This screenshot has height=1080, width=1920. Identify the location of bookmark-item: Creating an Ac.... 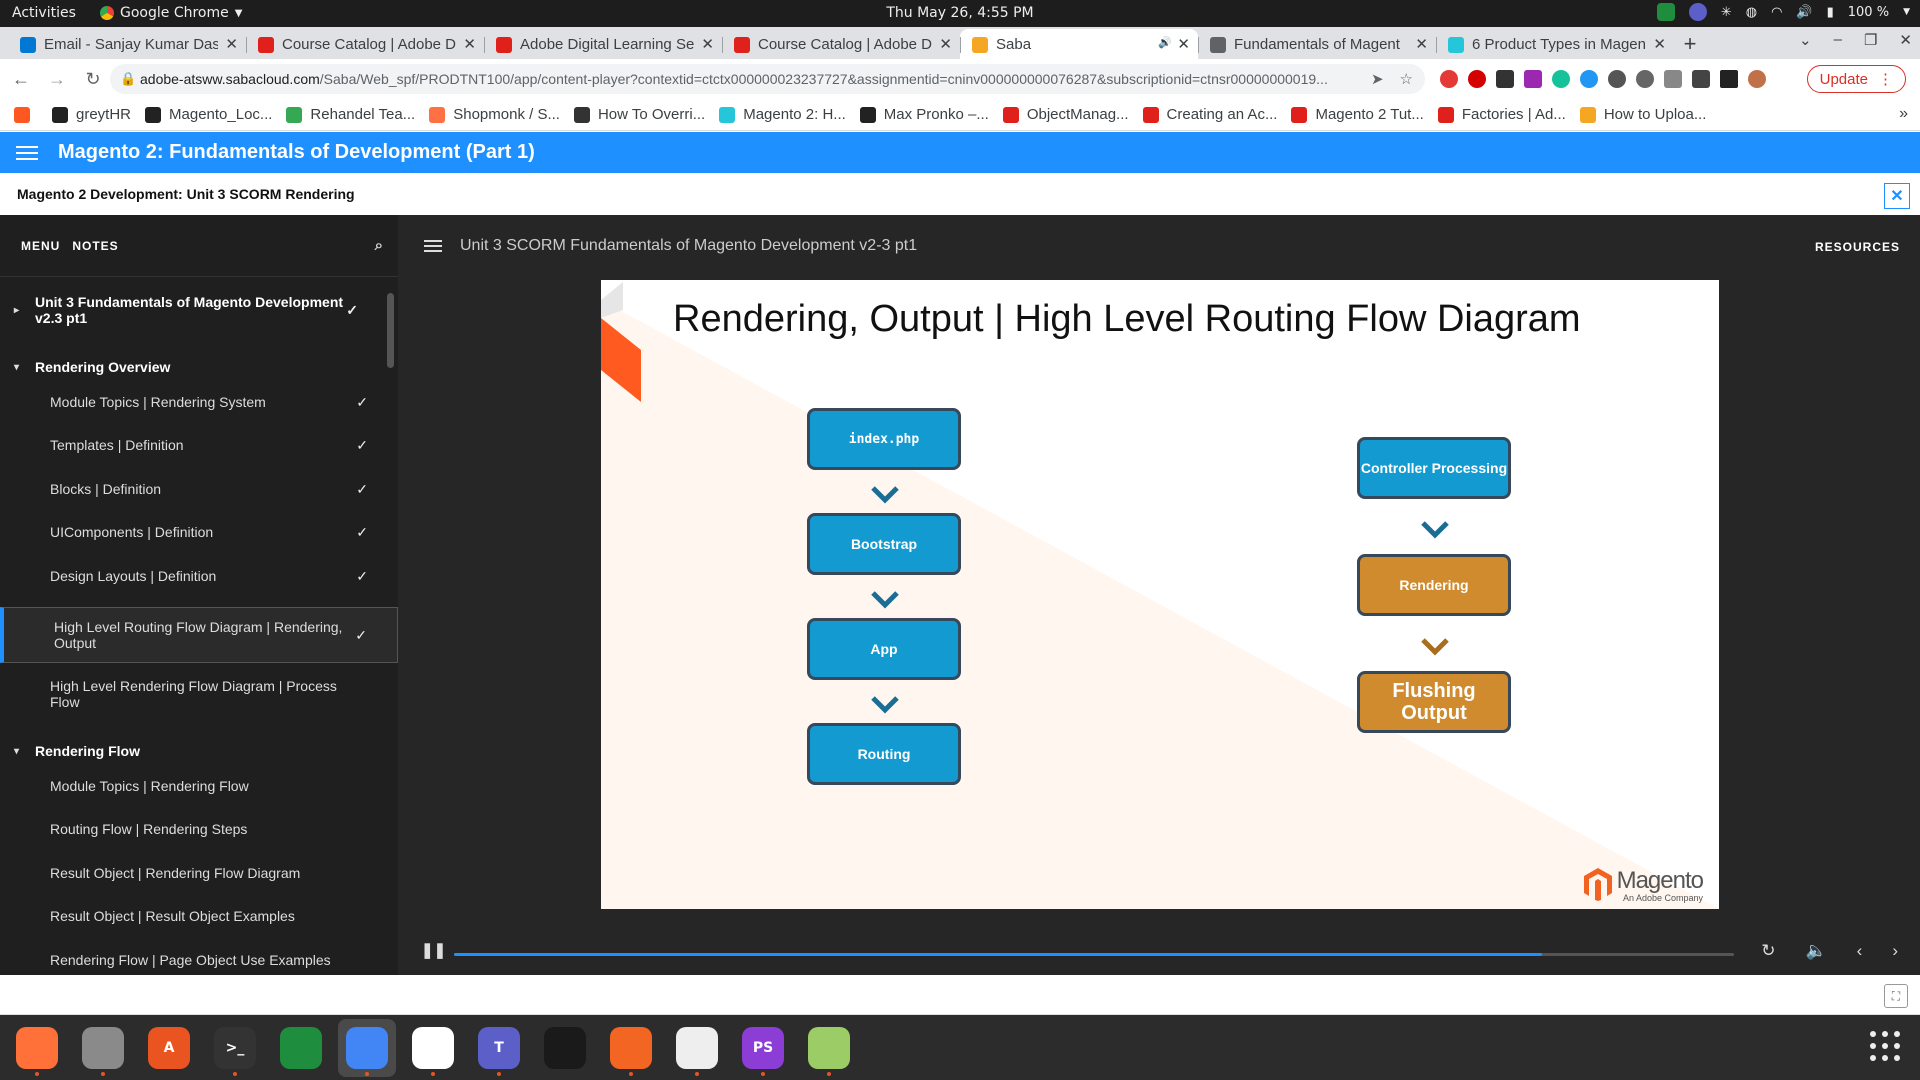
(1209, 114).